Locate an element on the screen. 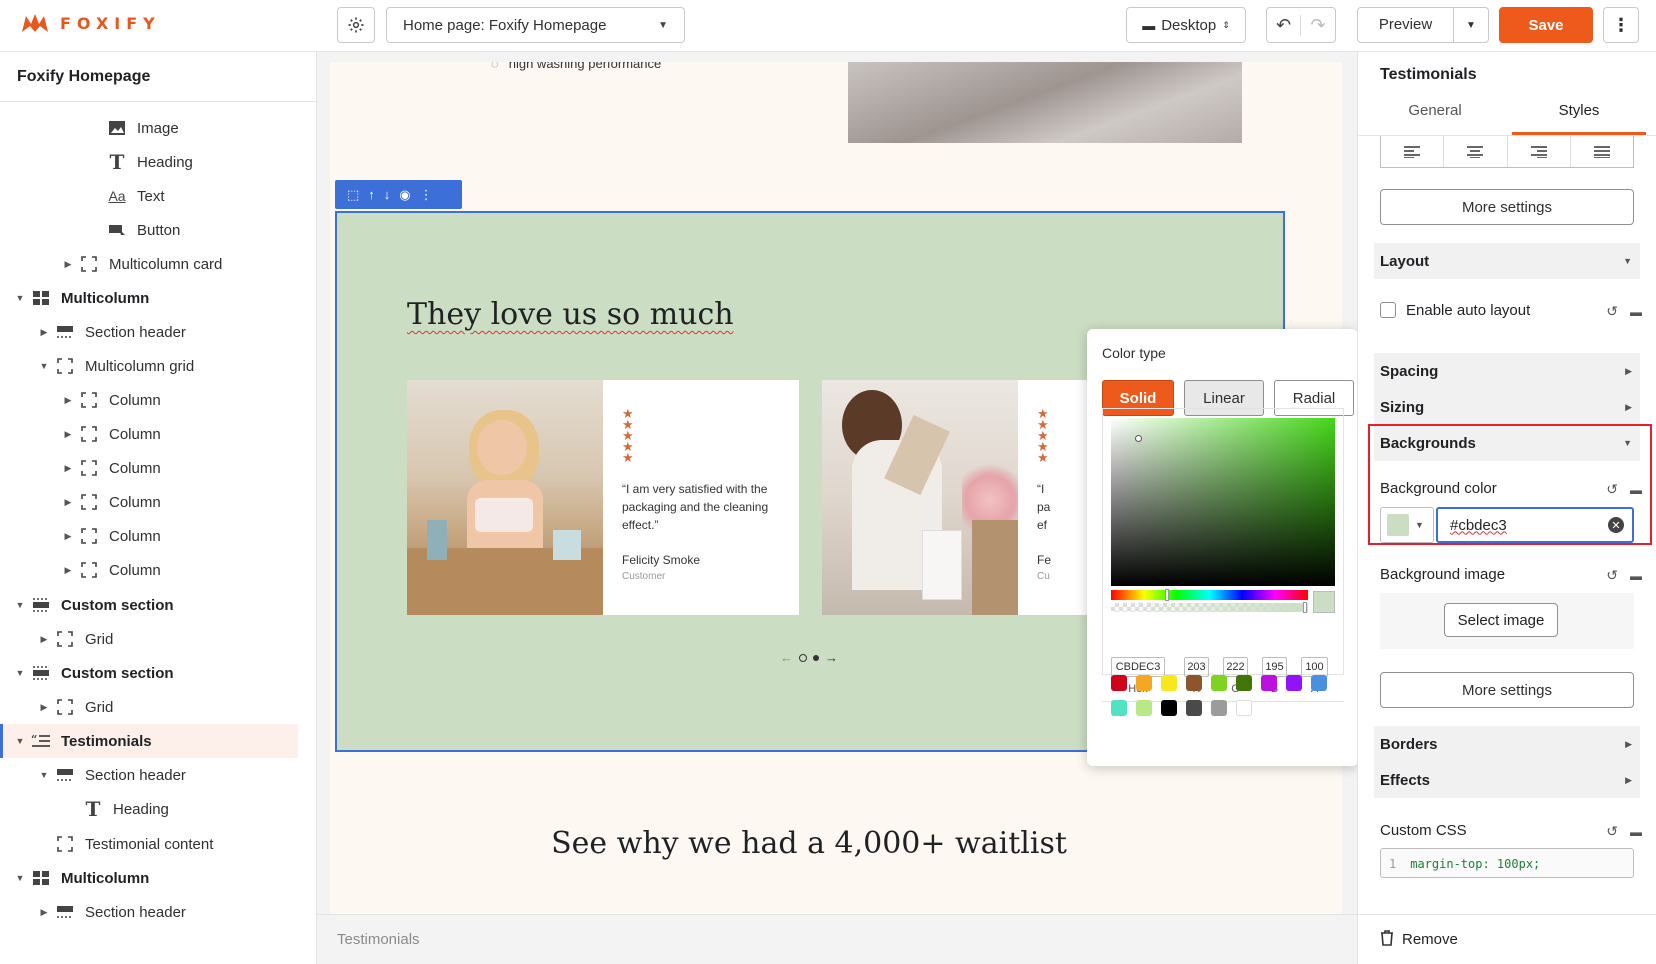 This screenshot has height=964, width=1656. arrow-right-icon: → is located at coordinates (831, 657).